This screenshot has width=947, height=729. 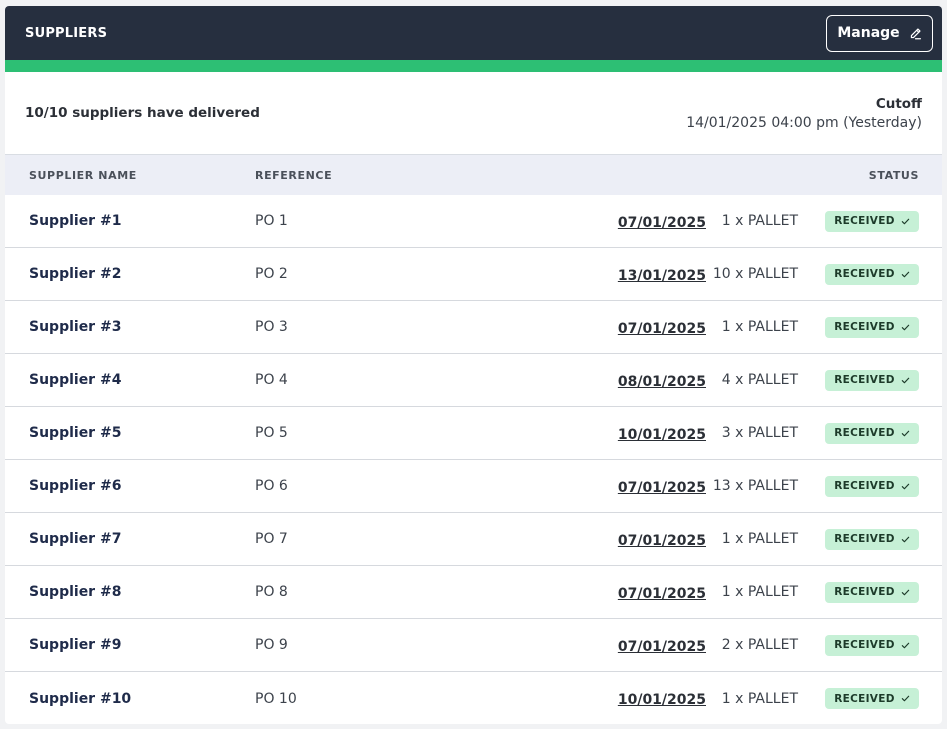 I want to click on cutoff-info: Cutoff 14/01/2025 04:00 pm (Yesterday), so click(x=804, y=113).